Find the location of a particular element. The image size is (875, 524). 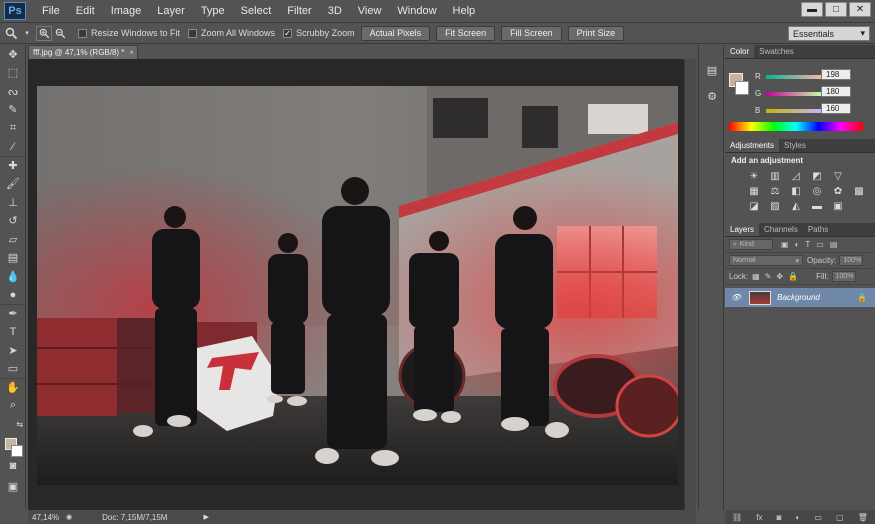

menu-help: Help is located at coordinates (464, 11).